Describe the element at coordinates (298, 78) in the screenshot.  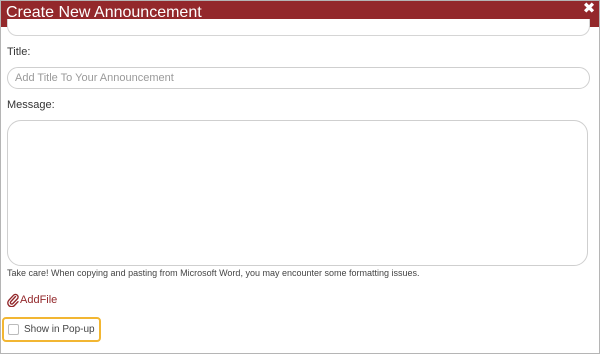
I see `title-input` at that location.